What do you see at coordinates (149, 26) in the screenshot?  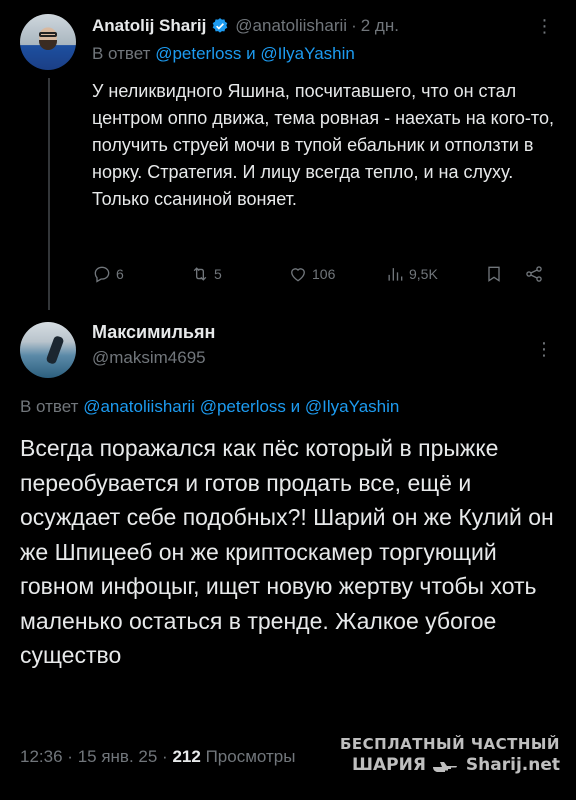 I see `author-name: Anatolij Sharij` at bounding box center [149, 26].